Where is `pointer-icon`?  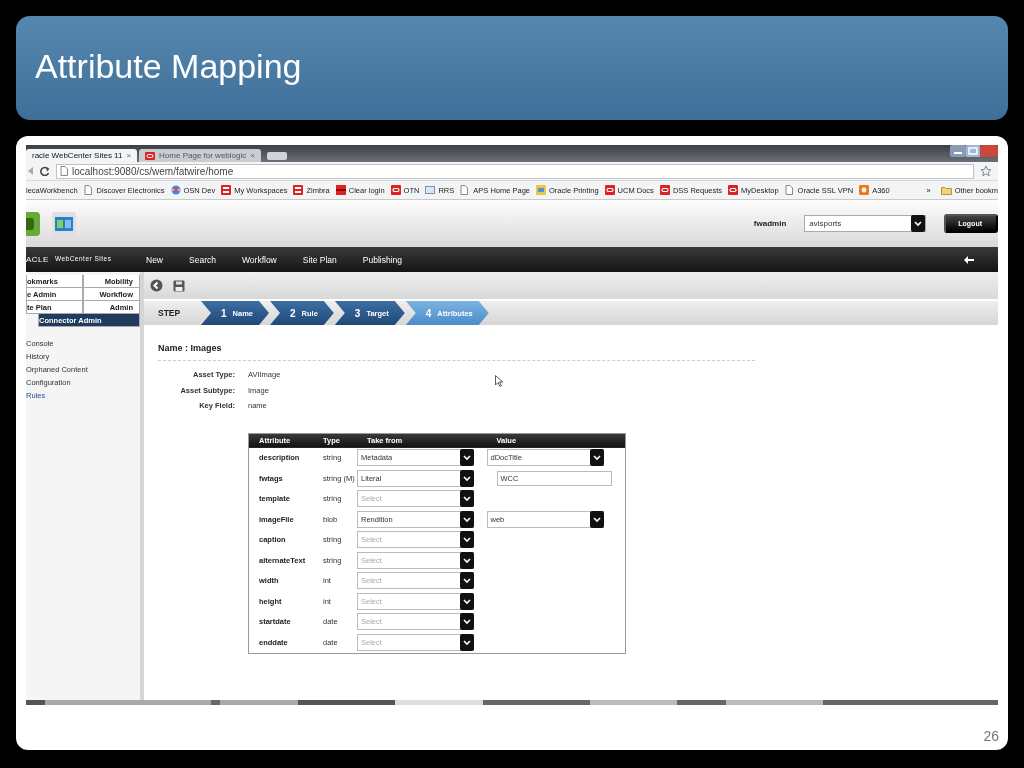
pointer-icon is located at coordinates (499, 381).